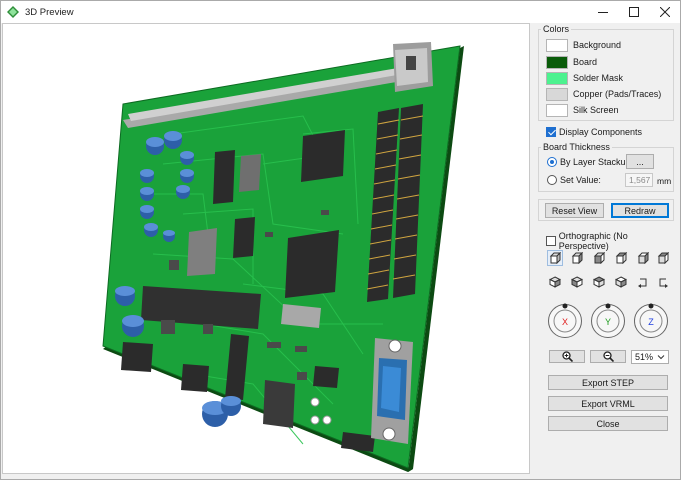  Describe the element at coordinates (557, 94) in the screenshot. I see `copper-swatch` at that location.